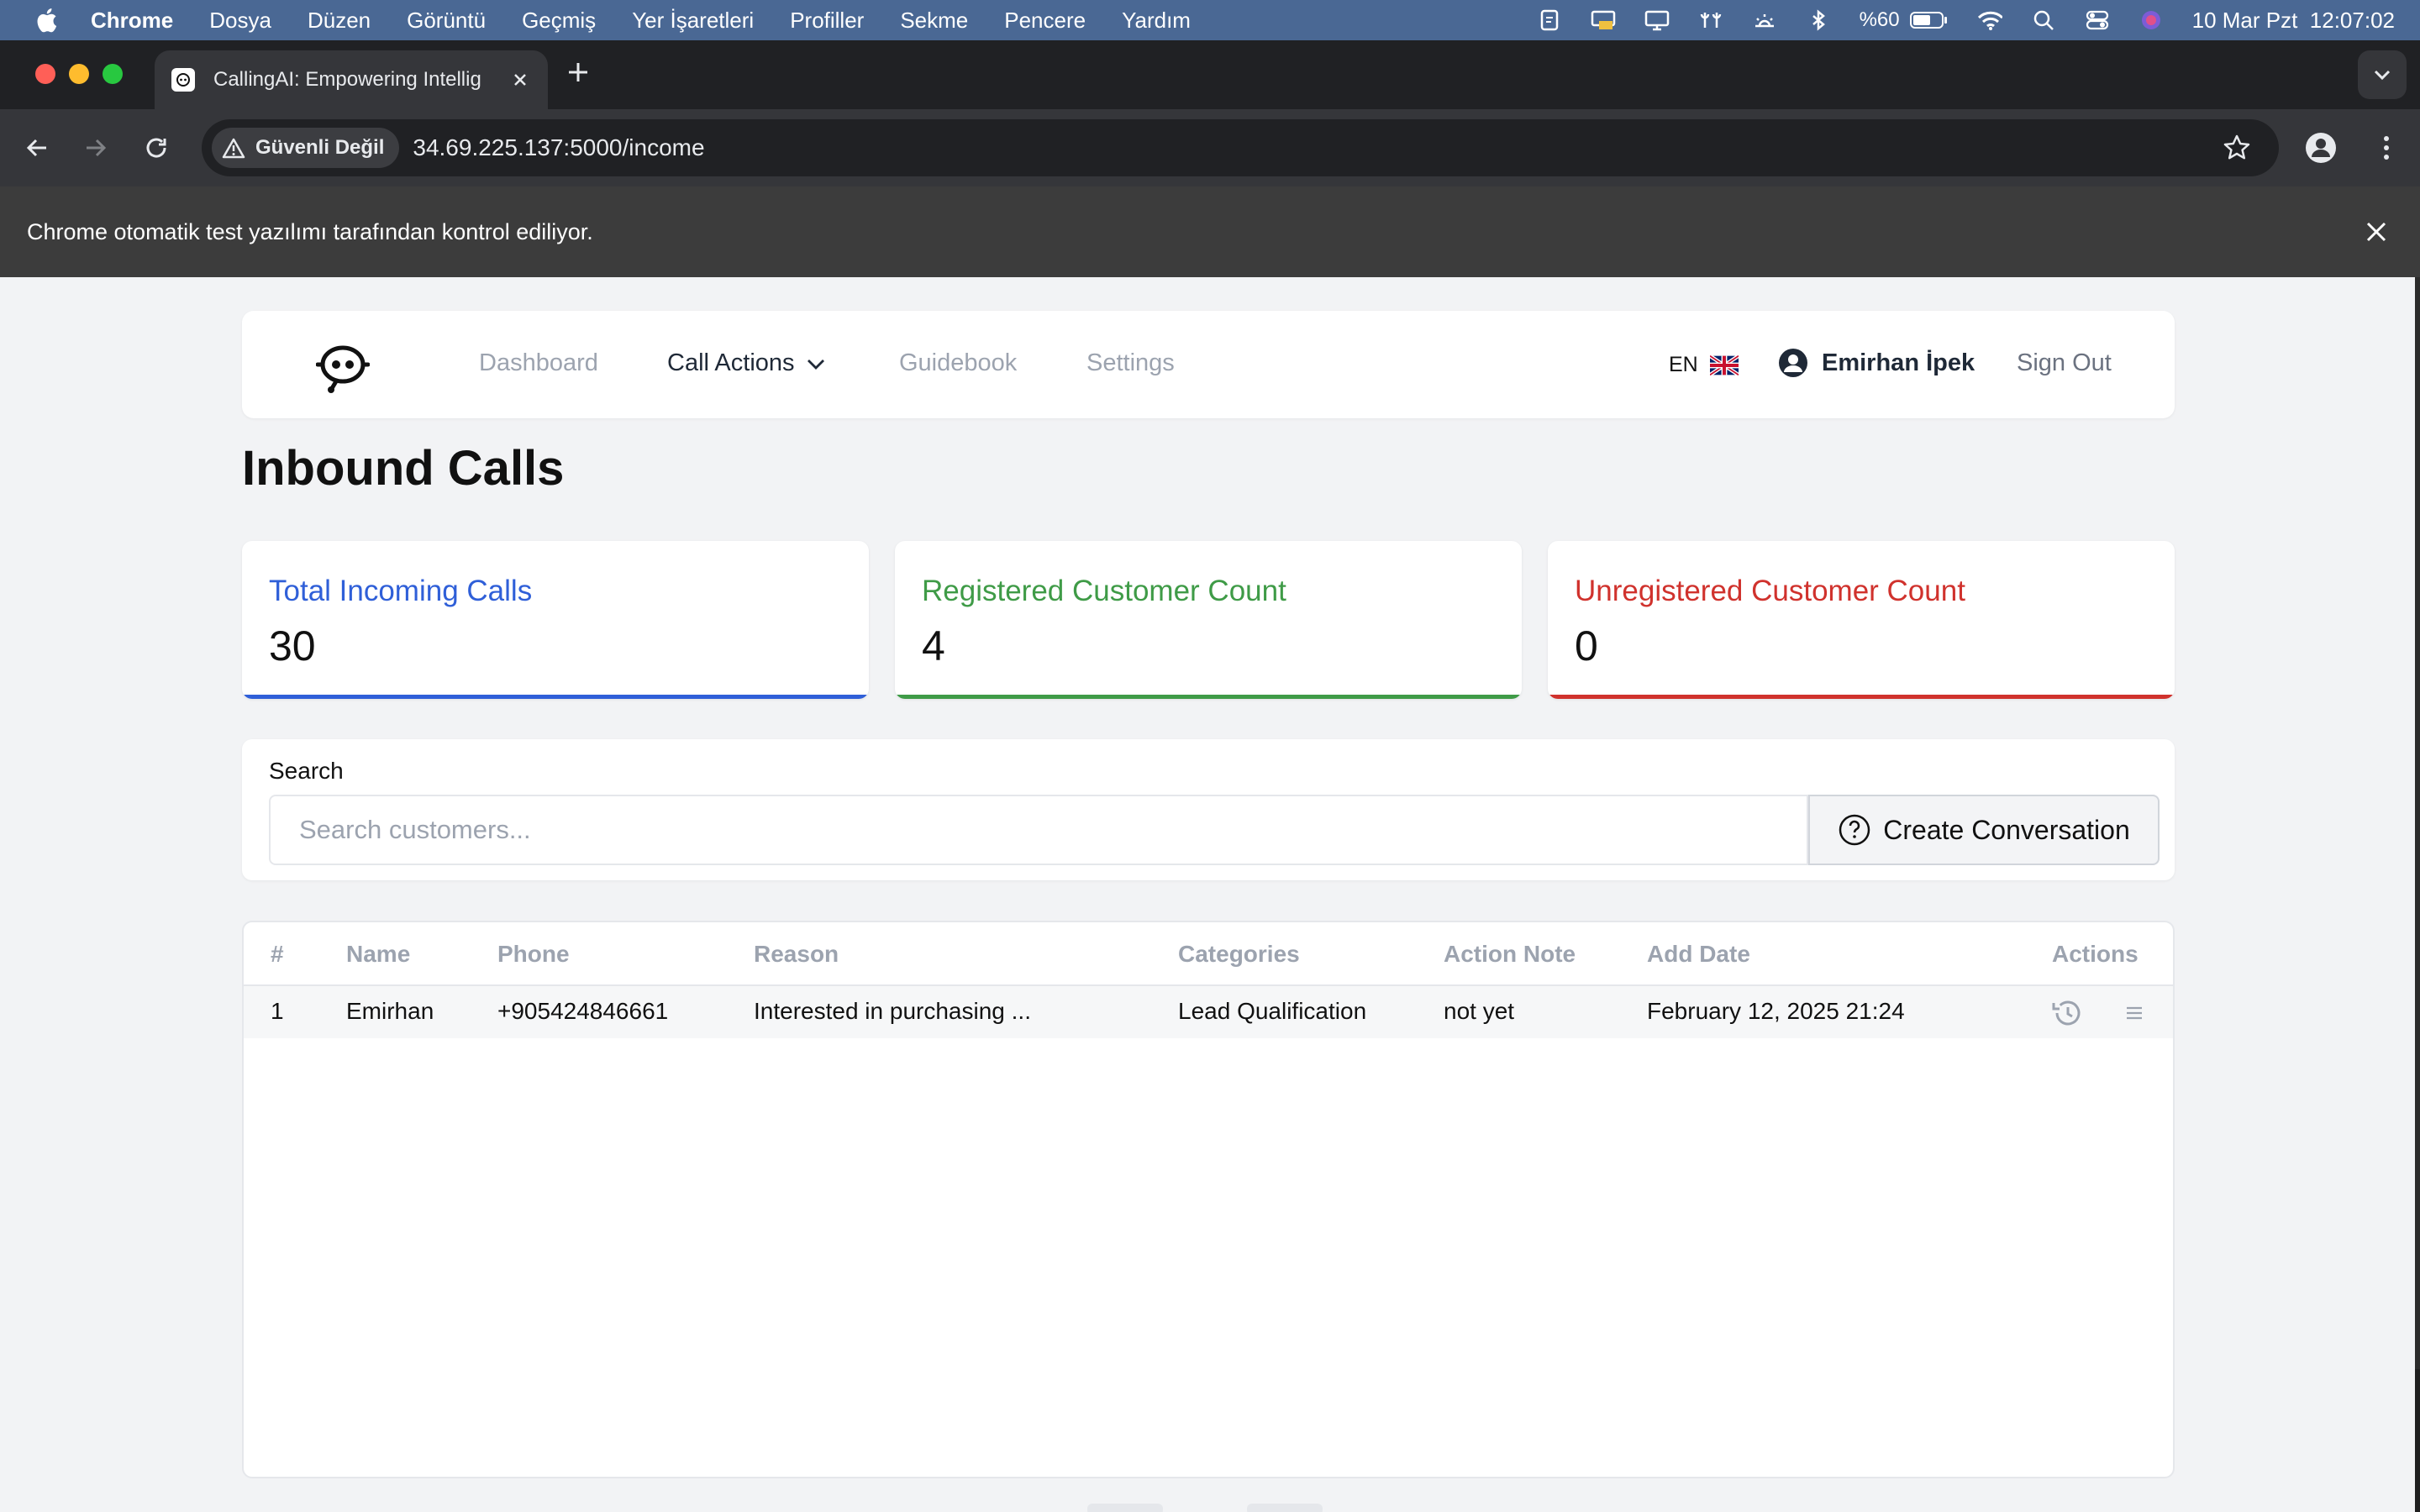  Describe the element at coordinates (46, 20) in the screenshot. I see `apple-logo-icon` at that location.